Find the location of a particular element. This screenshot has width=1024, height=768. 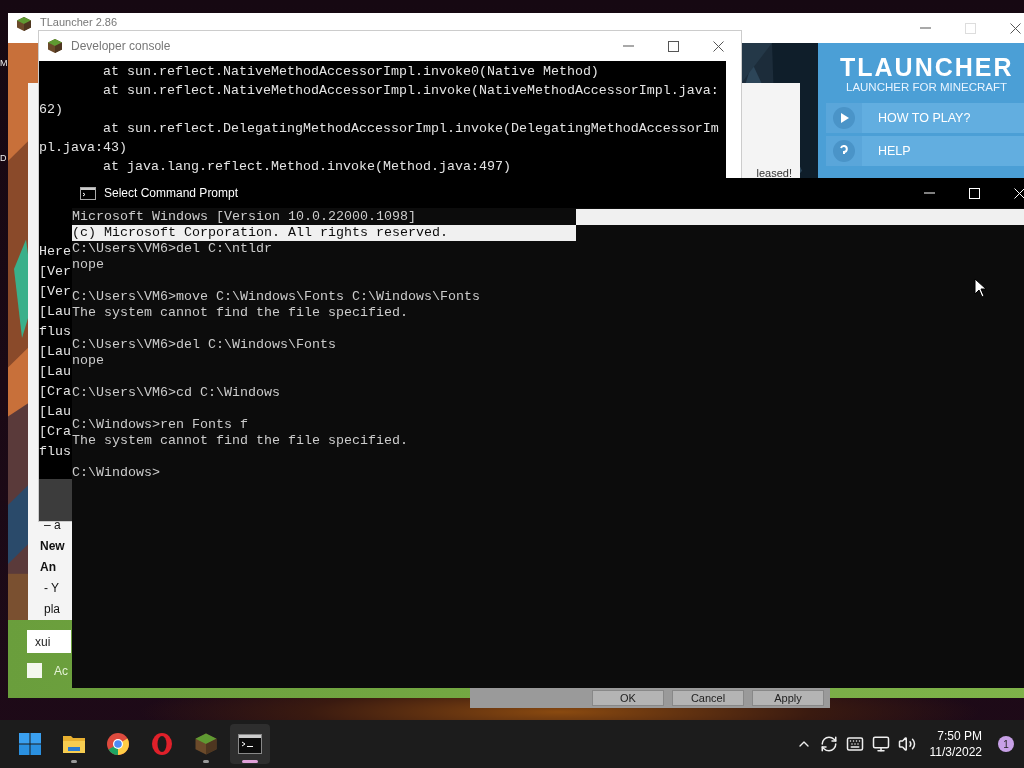

console-line: Here is located at coordinates (55, 252).